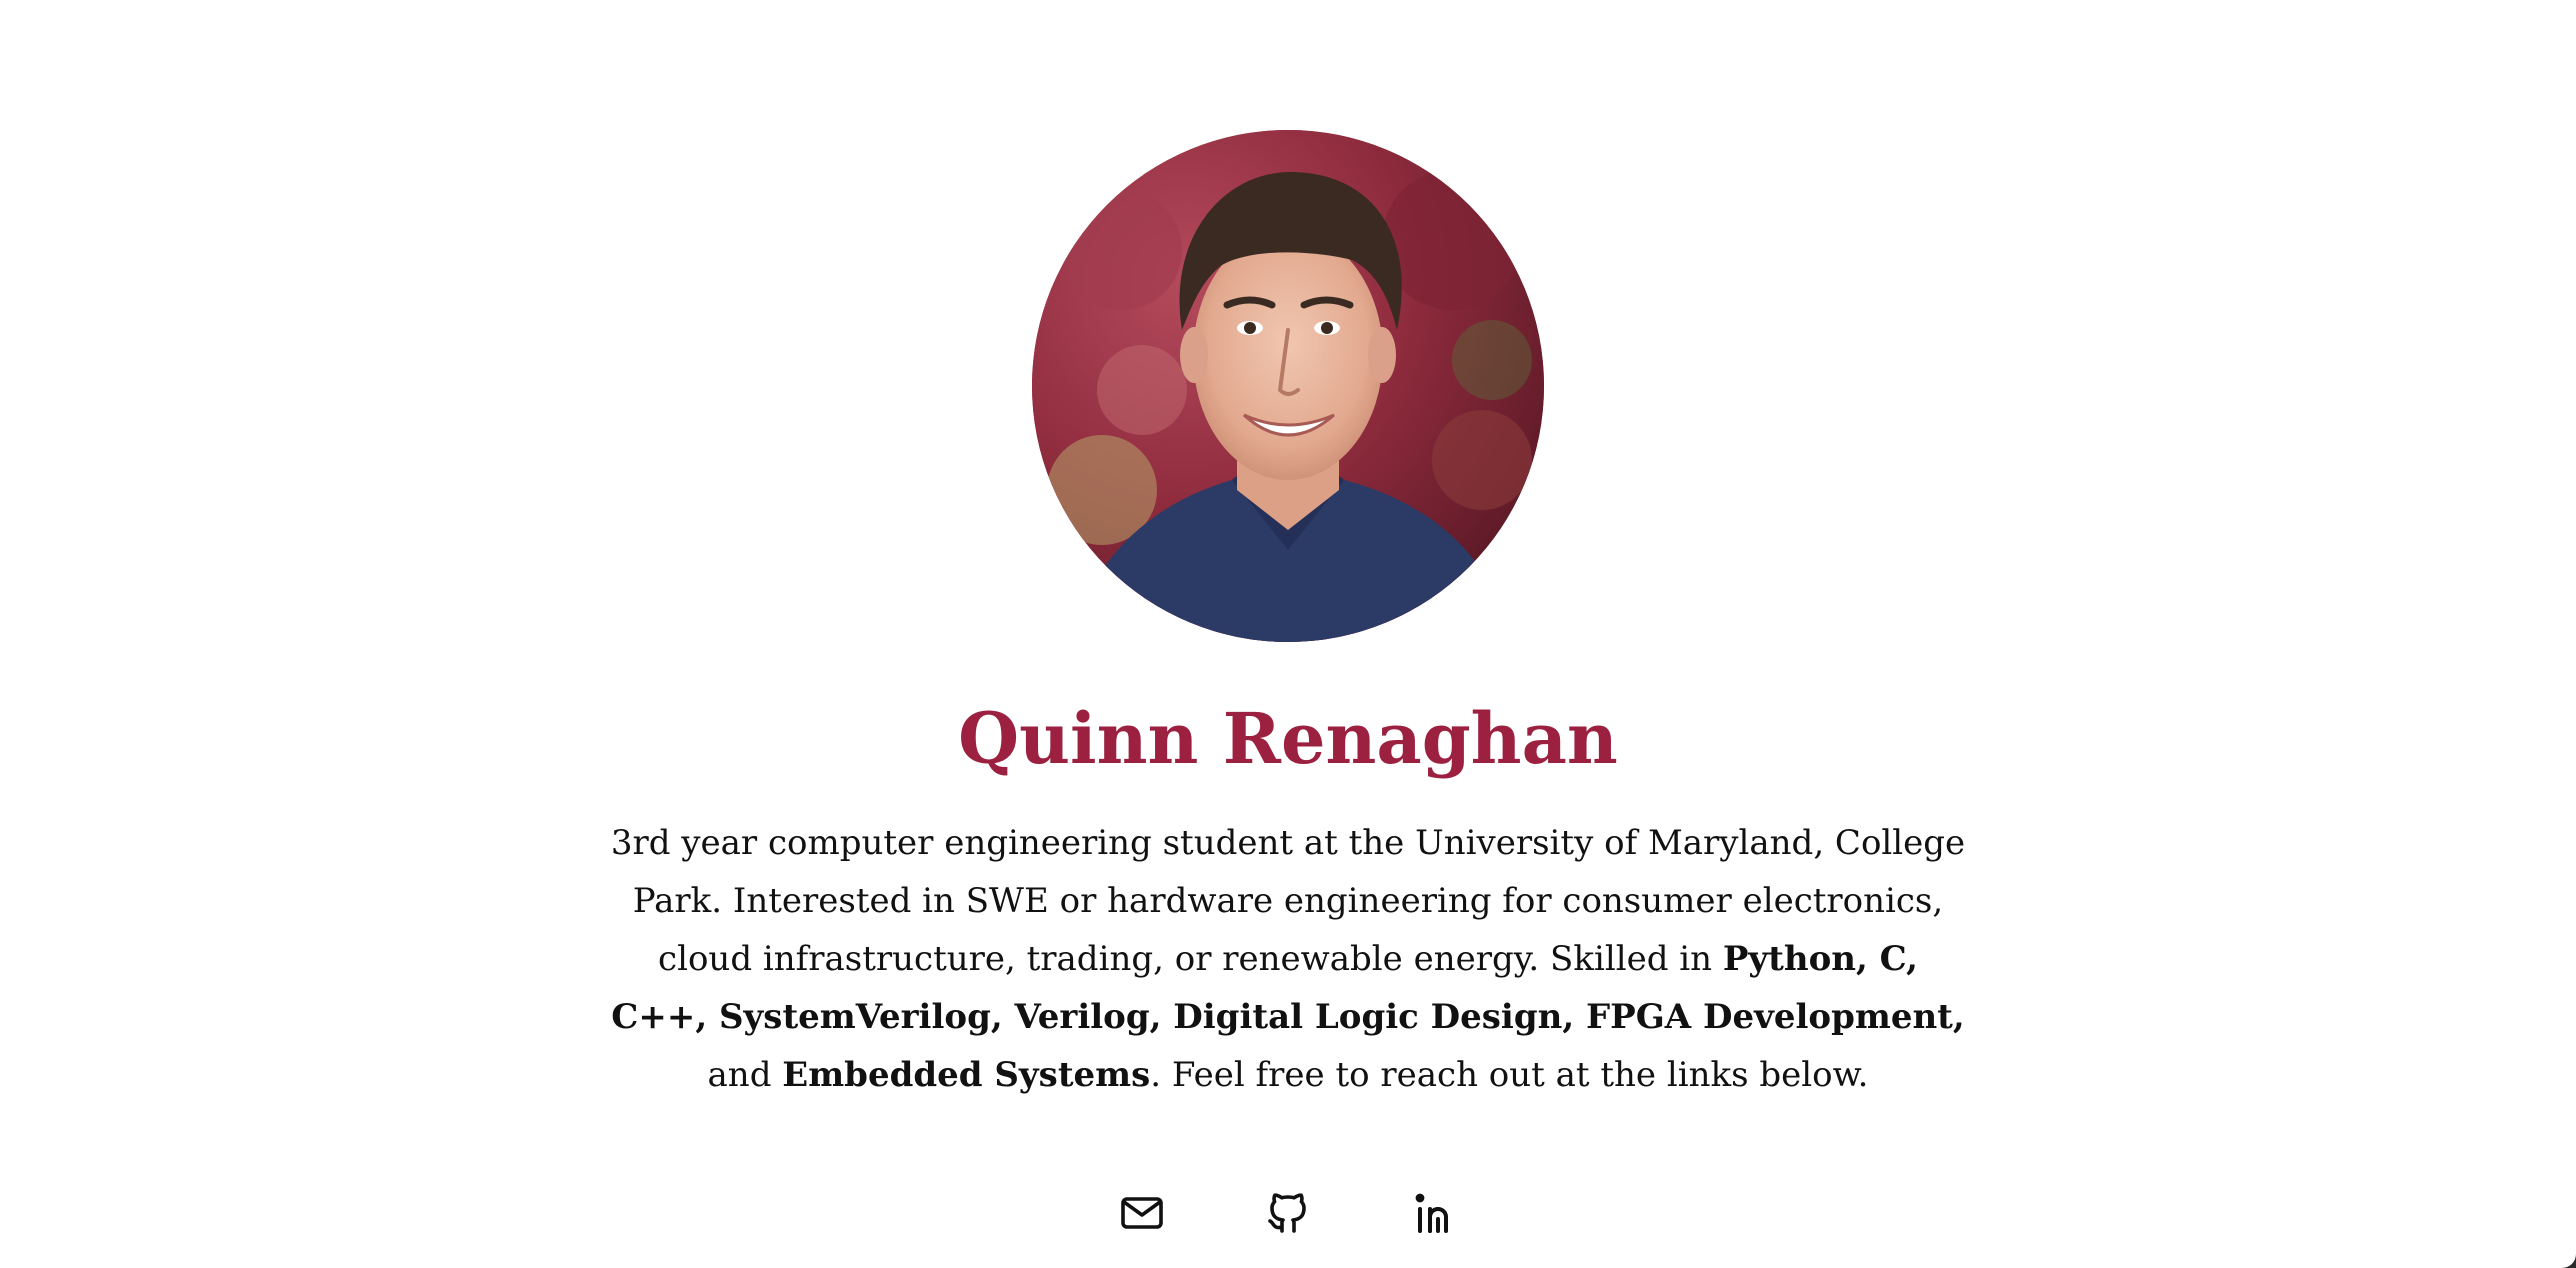 This screenshot has height=1268, width=2576. I want to click on bio-and: and, so click(745, 1075).